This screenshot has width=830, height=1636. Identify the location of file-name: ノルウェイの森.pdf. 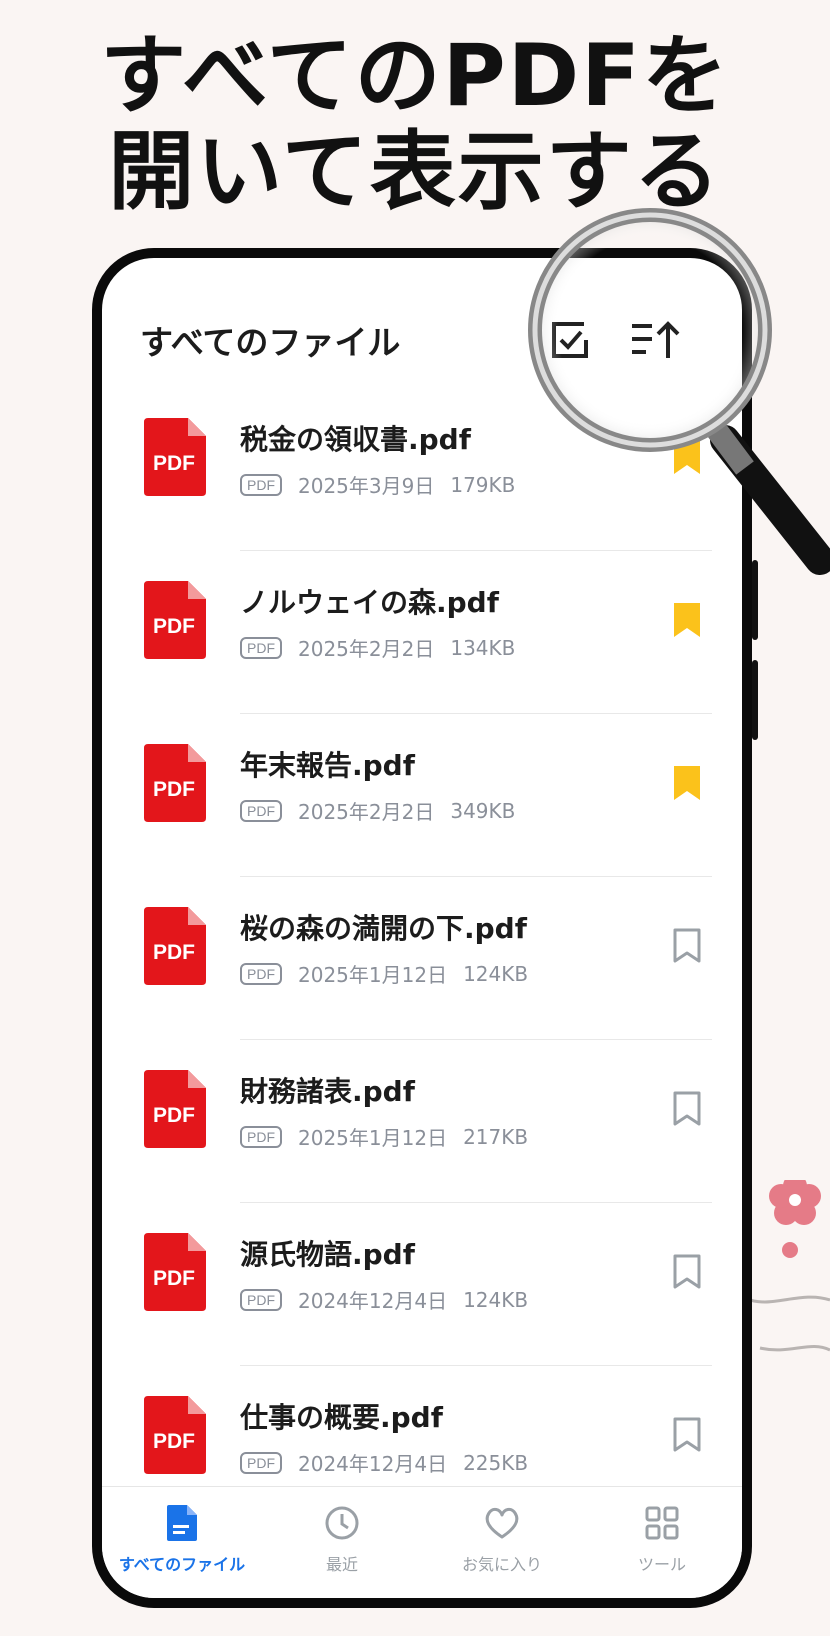
(369, 602).